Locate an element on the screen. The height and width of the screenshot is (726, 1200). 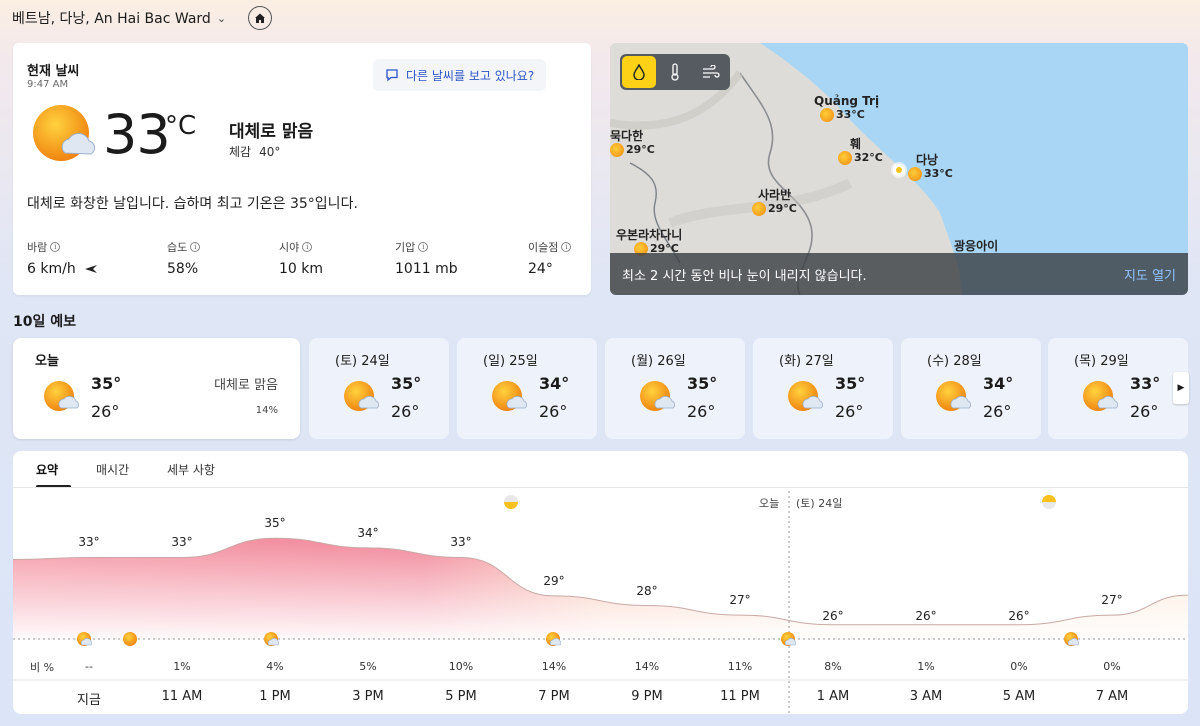
hourly-time-label: 7 AM is located at coordinates (1112, 696).